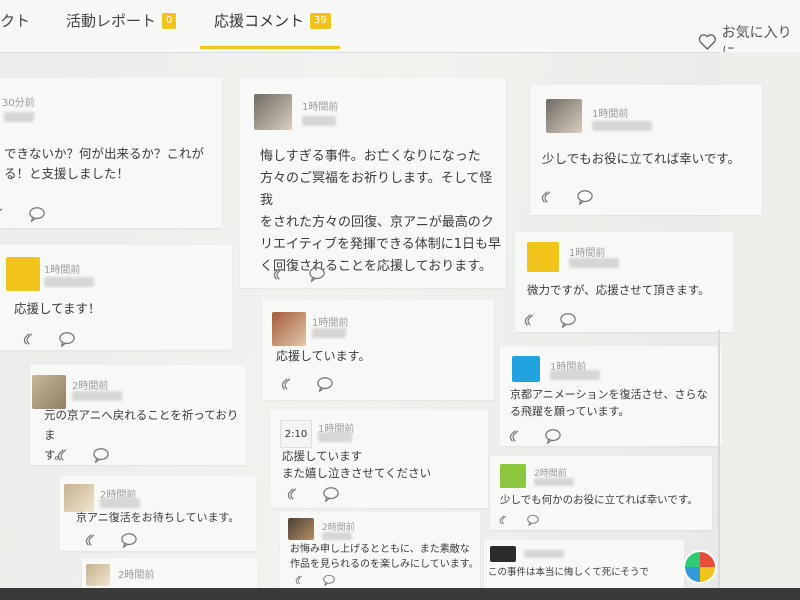 The width and height of the screenshot is (800, 600). Describe the element at coordinates (320, 20) in the screenshot. I see `tab-count-badge: 39` at that location.